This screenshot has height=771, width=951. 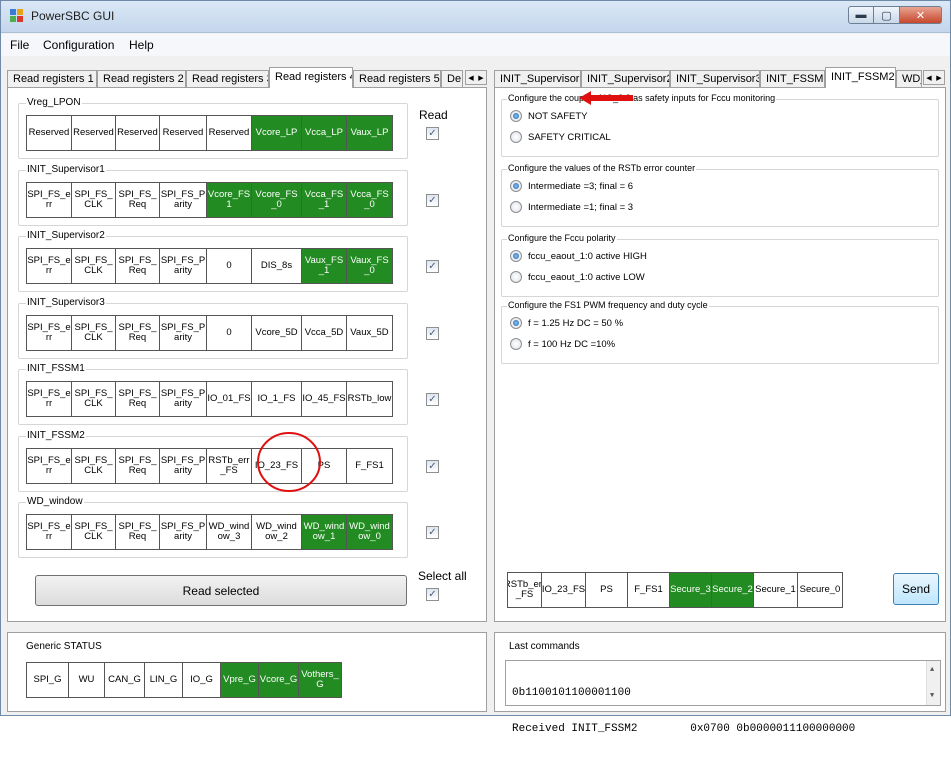 What do you see at coordinates (229, 399) in the screenshot?
I see `bit-cell-io-01-fs: IO_01_FS` at bounding box center [229, 399].